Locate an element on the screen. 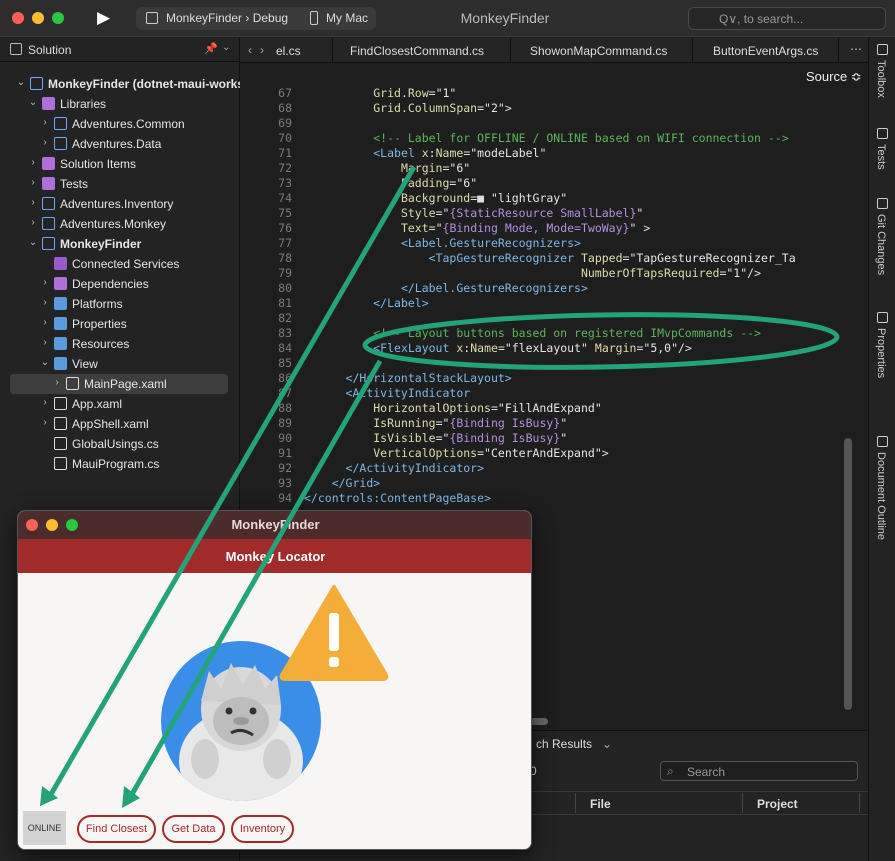 This screenshot has width=895, height=861. line-number: 82 is located at coordinates (285, 318).